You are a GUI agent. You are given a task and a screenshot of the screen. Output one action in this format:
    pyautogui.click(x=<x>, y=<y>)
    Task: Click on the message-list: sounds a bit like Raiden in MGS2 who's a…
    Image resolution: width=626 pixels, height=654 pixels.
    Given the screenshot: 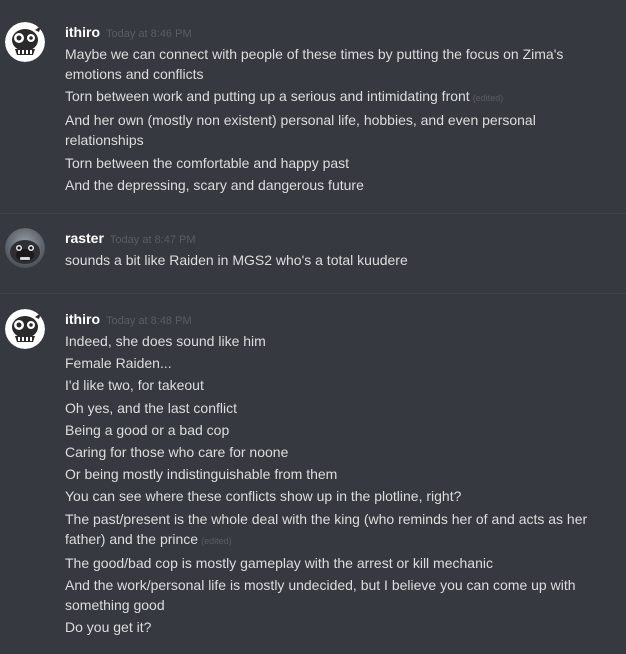 What is the action you would take?
    pyautogui.click(x=335, y=261)
    